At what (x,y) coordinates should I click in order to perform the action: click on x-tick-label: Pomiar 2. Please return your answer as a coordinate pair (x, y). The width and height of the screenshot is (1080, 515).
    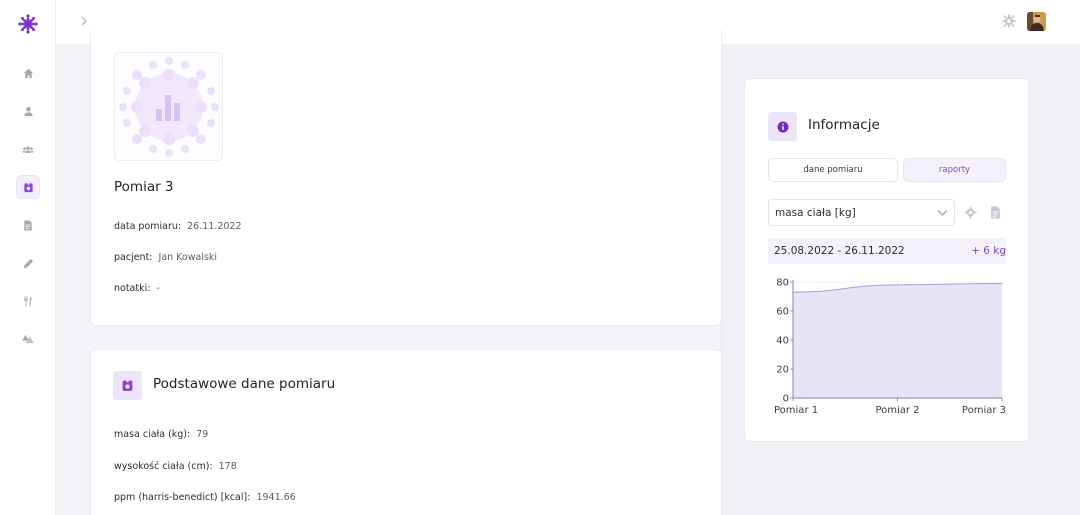
    Looking at the image, I should click on (897, 410).